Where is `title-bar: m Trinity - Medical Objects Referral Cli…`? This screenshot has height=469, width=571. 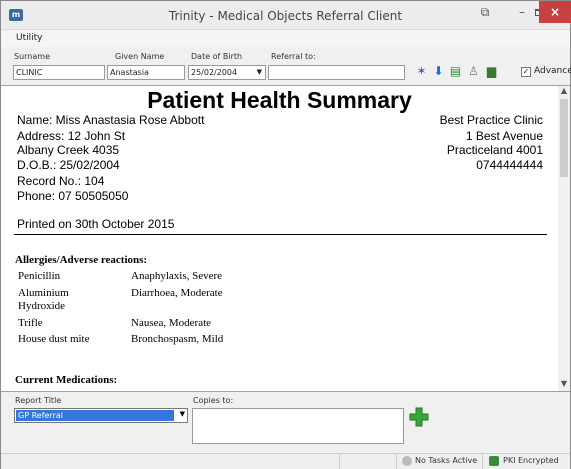
title-bar: m Trinity - Medical Objects Referral Cli… is located at coordinates (286, 15).